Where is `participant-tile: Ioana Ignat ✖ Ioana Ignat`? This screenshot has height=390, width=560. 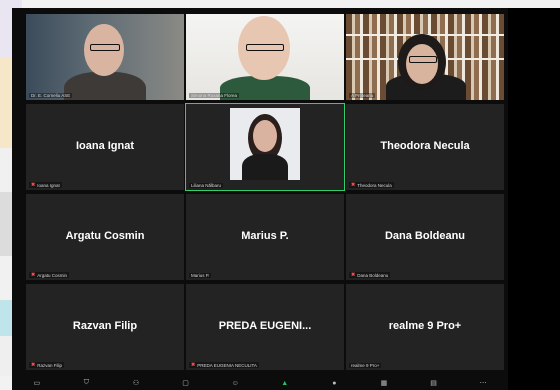 participant-tile: Ioana Ignat ✖ Ioana Ignat is located at coordinates (105, 147).